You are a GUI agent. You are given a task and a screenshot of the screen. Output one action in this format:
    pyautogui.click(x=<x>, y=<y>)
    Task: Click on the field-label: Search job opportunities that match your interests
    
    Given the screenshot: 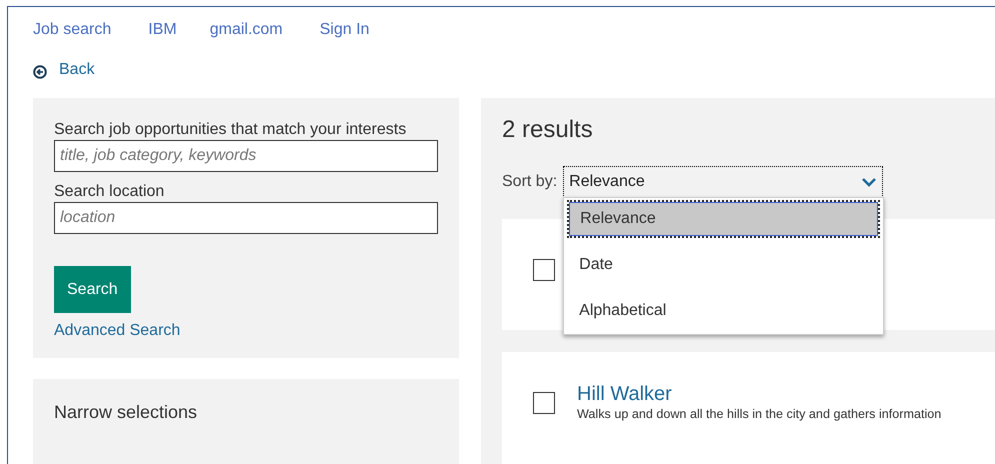 What is the action you would take?
    pyautogui.click(x=231, y=130)
    